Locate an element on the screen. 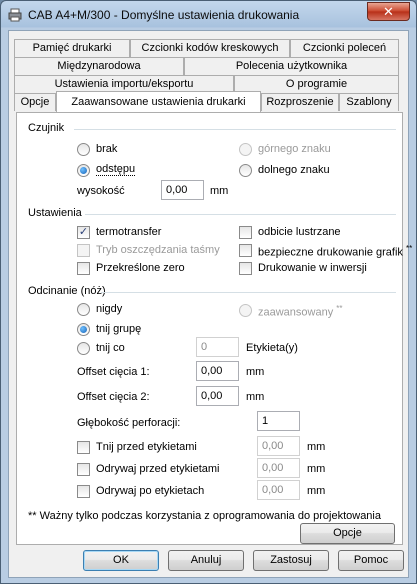 The width and height of the screenshot is (417, 584). tear-before-label: Odrywaj przed etykietami is located at coordinates (158, 469).